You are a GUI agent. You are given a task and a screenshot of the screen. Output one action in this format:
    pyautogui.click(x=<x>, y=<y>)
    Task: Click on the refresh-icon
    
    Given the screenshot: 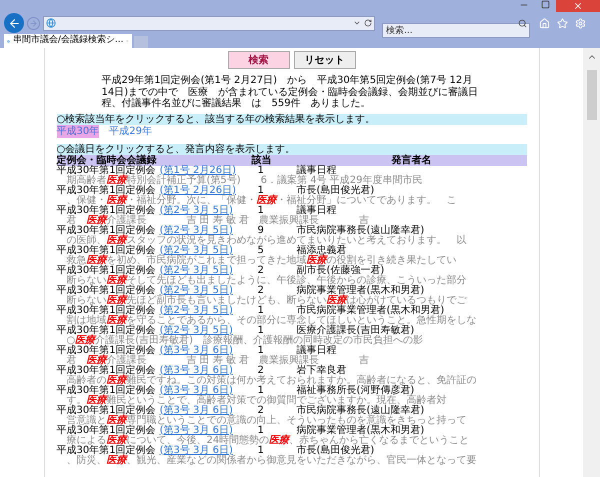 What is the action you would take?
    pyautogui.click(x=368, y=23)
    